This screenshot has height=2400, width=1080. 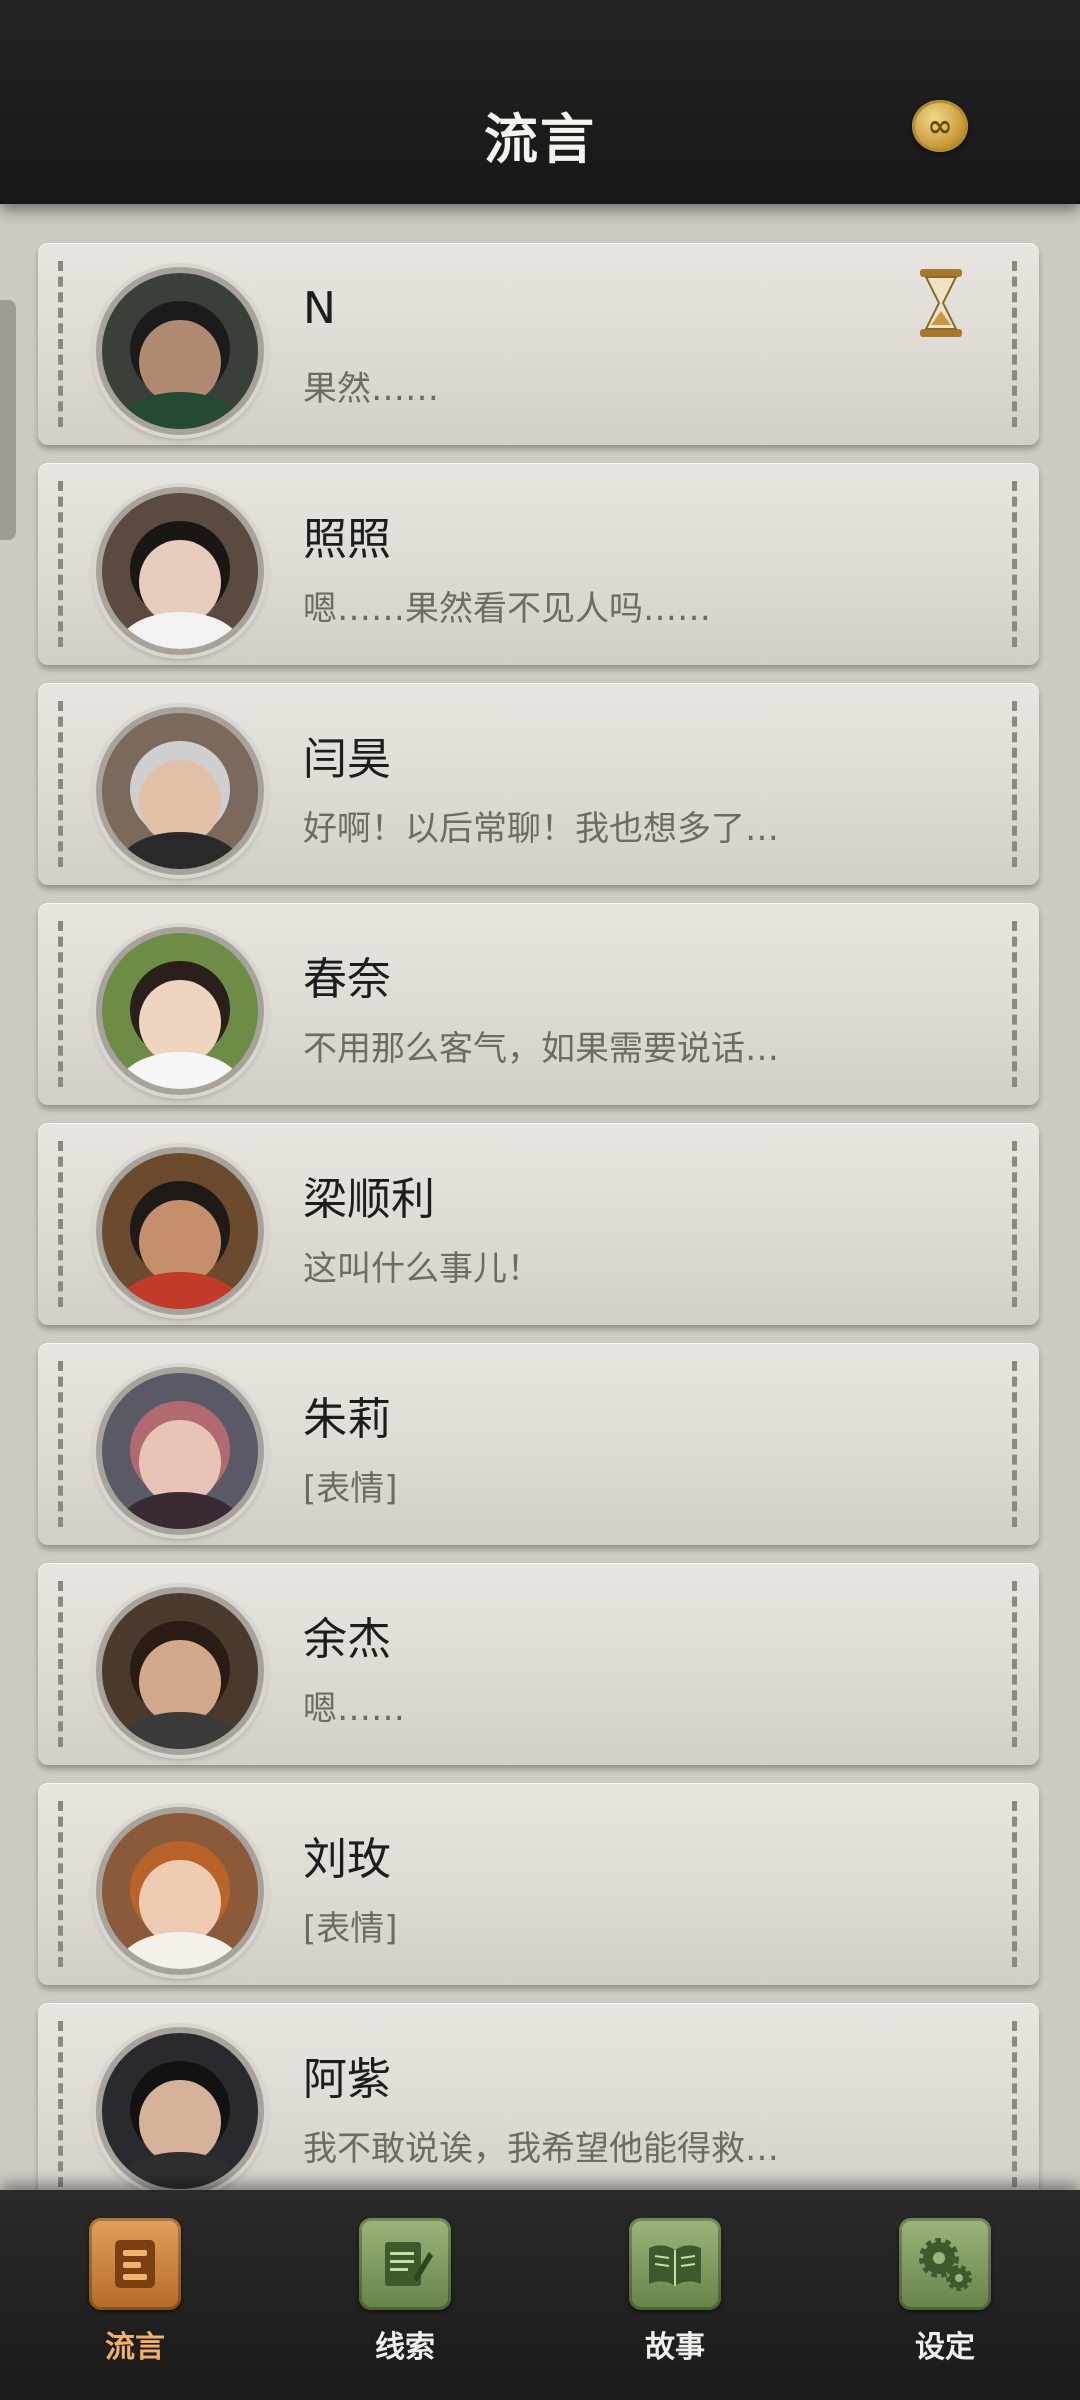 I want to click on contact-name: 照照, so click(x=347, y=539).